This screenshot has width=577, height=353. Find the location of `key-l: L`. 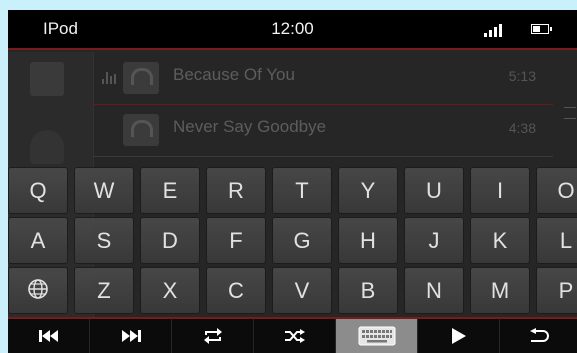

key-l: L is located at coordinates (556, 240).